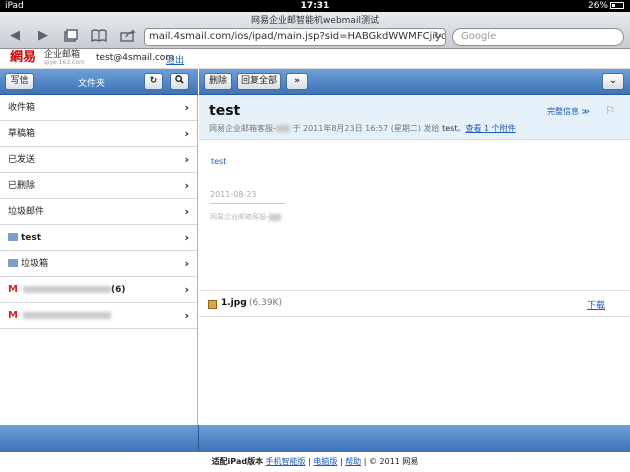 The height and width of the screenshot is (472, 630). I want to click on full-info-link: 完整信息 ≫, so click(568, 111).